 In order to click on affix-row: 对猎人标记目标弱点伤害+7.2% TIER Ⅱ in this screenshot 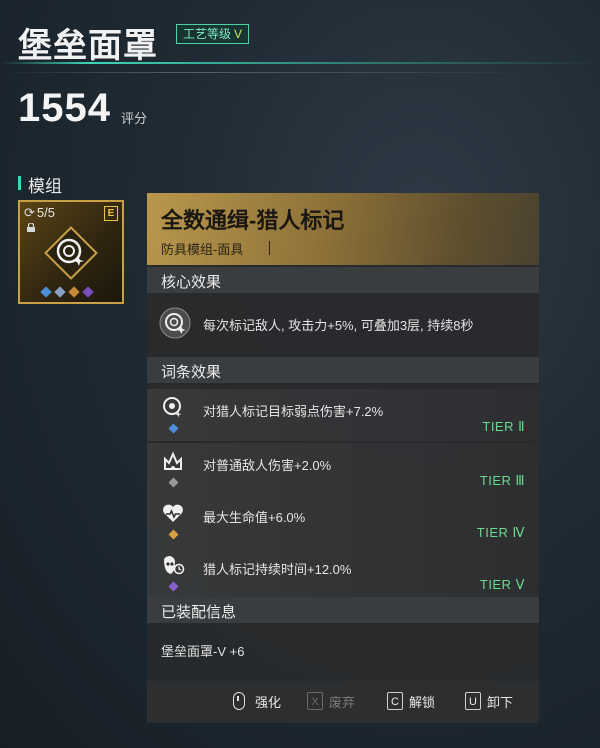, I will do `click(343, 415)`.